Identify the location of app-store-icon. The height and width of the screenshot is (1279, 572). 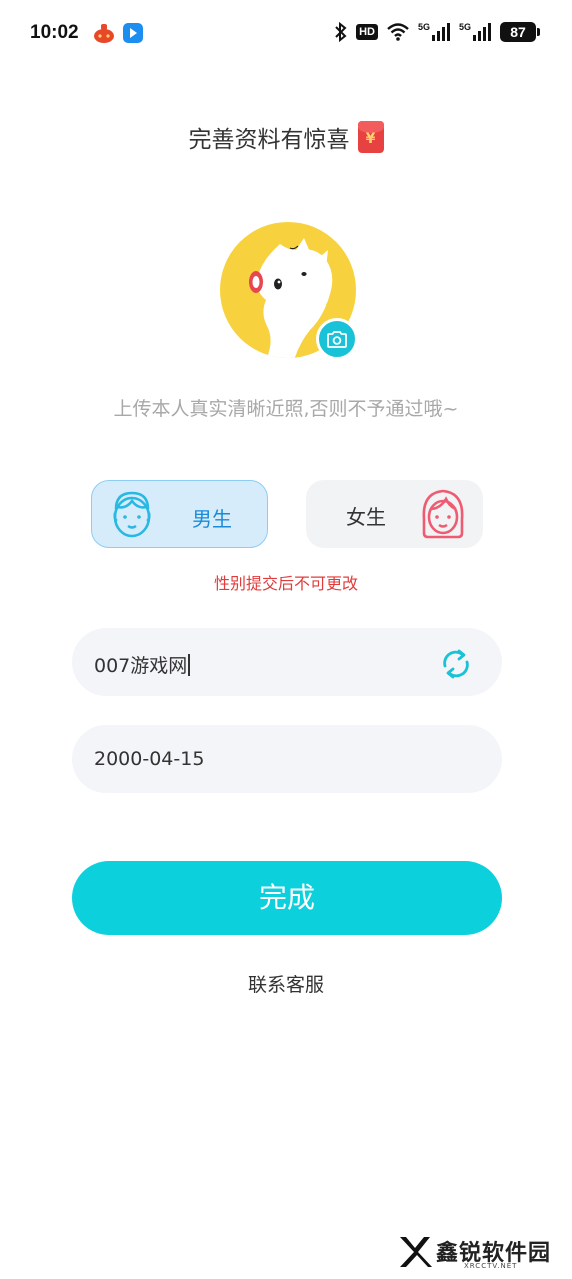
(133, 33).